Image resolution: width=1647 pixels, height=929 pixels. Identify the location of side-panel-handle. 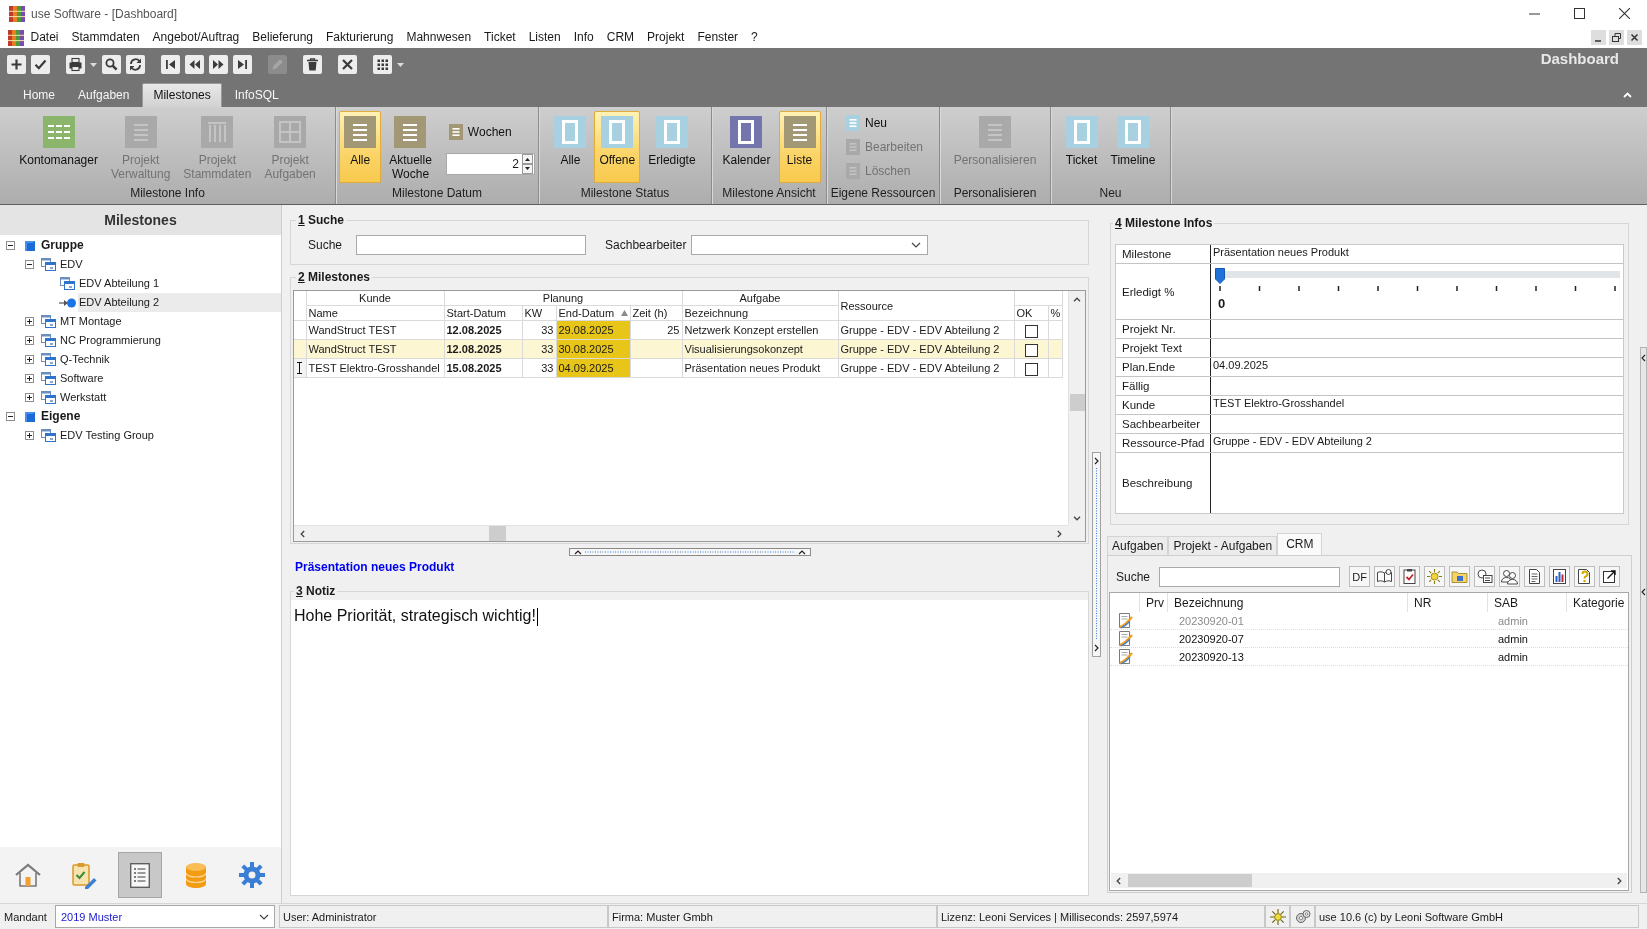
(1643, 620).